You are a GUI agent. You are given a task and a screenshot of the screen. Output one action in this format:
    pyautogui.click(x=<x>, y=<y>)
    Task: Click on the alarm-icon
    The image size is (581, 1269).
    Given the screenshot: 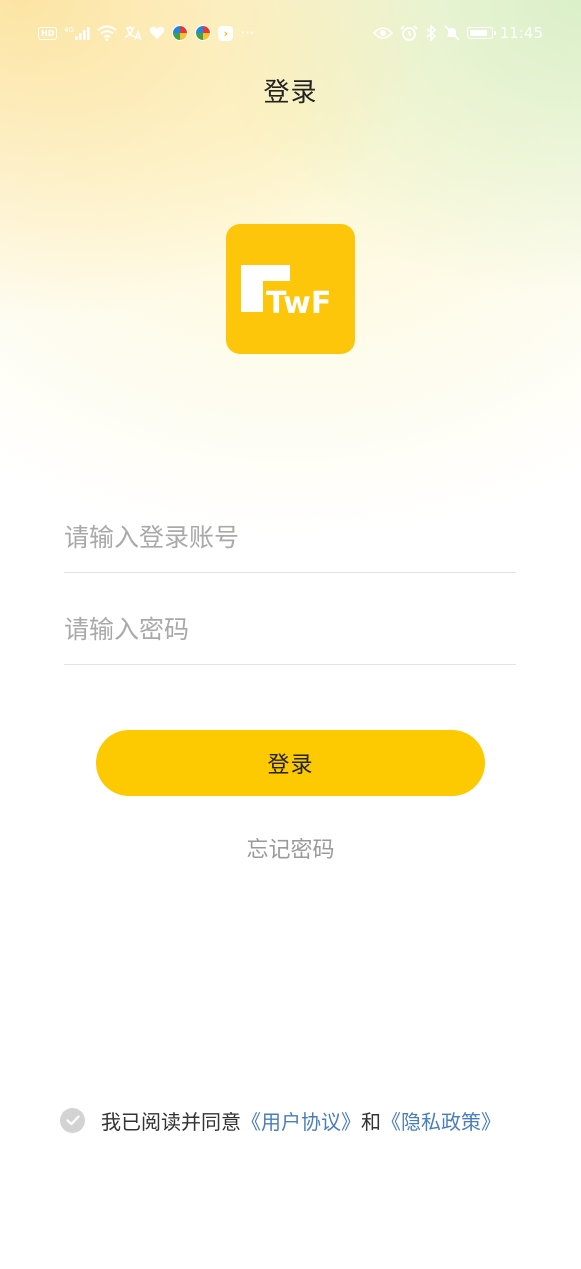 What is the action you would take?
    pyautogui.click(x=409, y=33)
    